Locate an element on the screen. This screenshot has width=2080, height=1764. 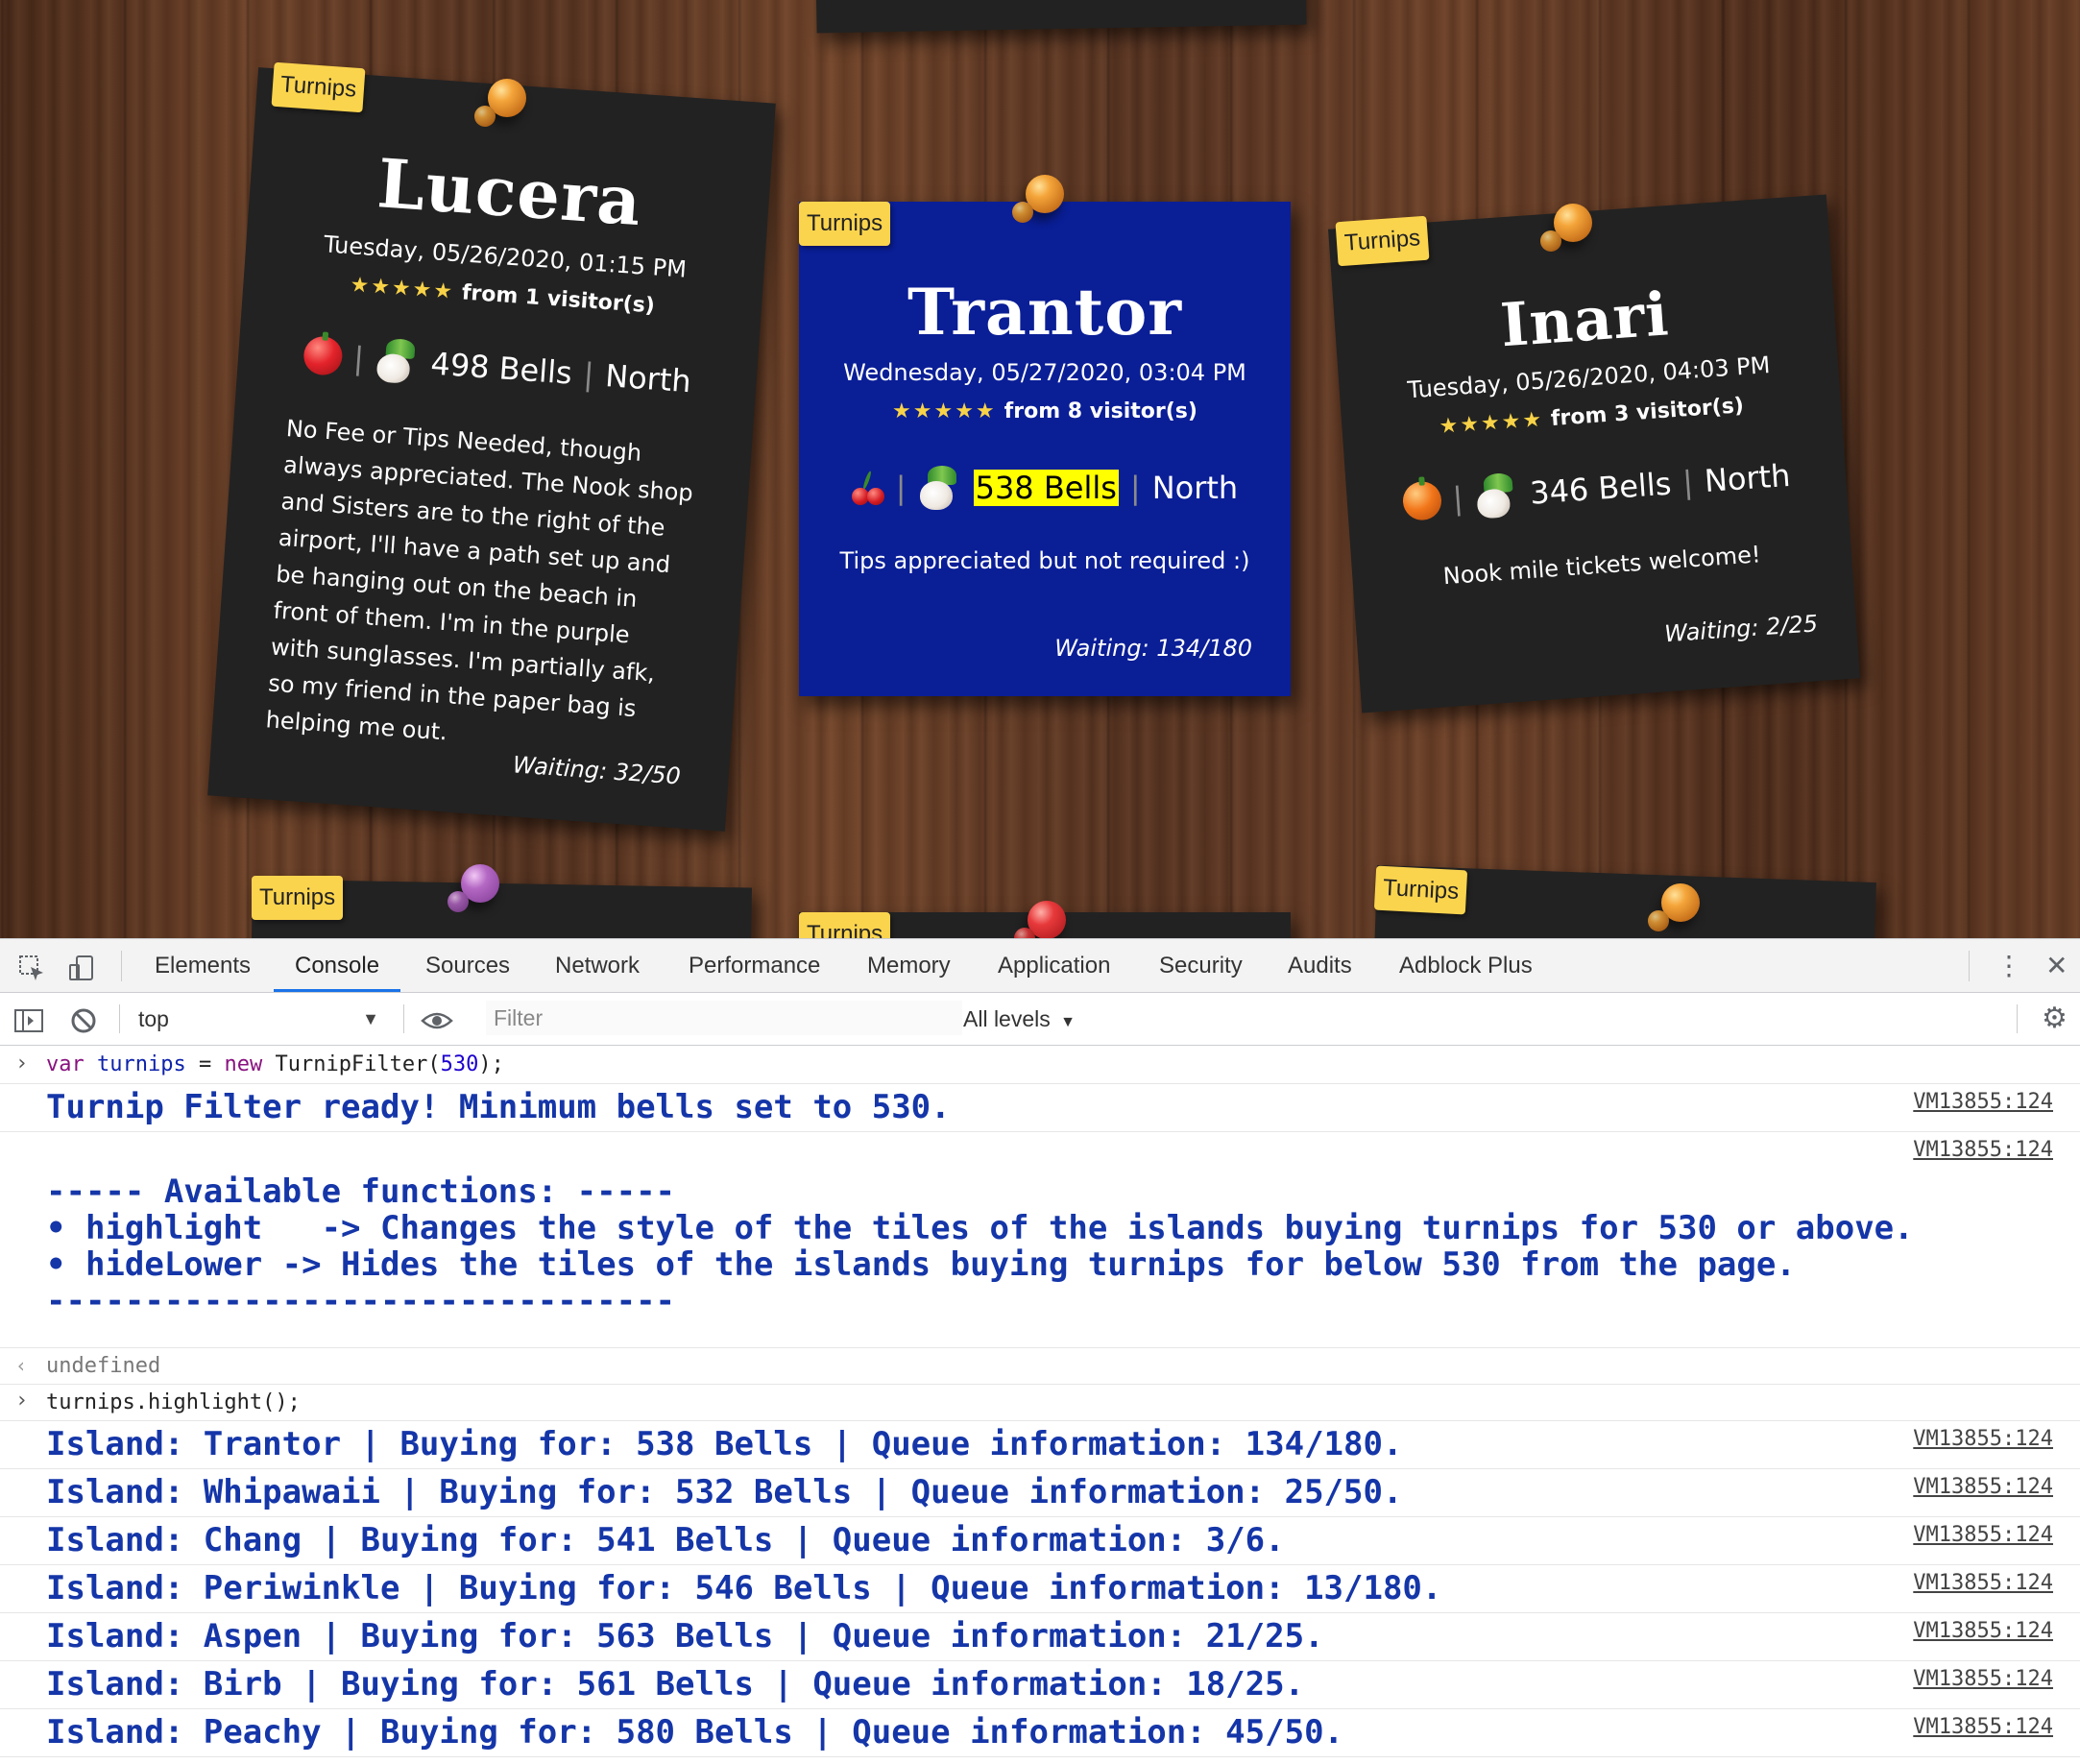
tab-elements: Elements is located at coordinates (203, 965).